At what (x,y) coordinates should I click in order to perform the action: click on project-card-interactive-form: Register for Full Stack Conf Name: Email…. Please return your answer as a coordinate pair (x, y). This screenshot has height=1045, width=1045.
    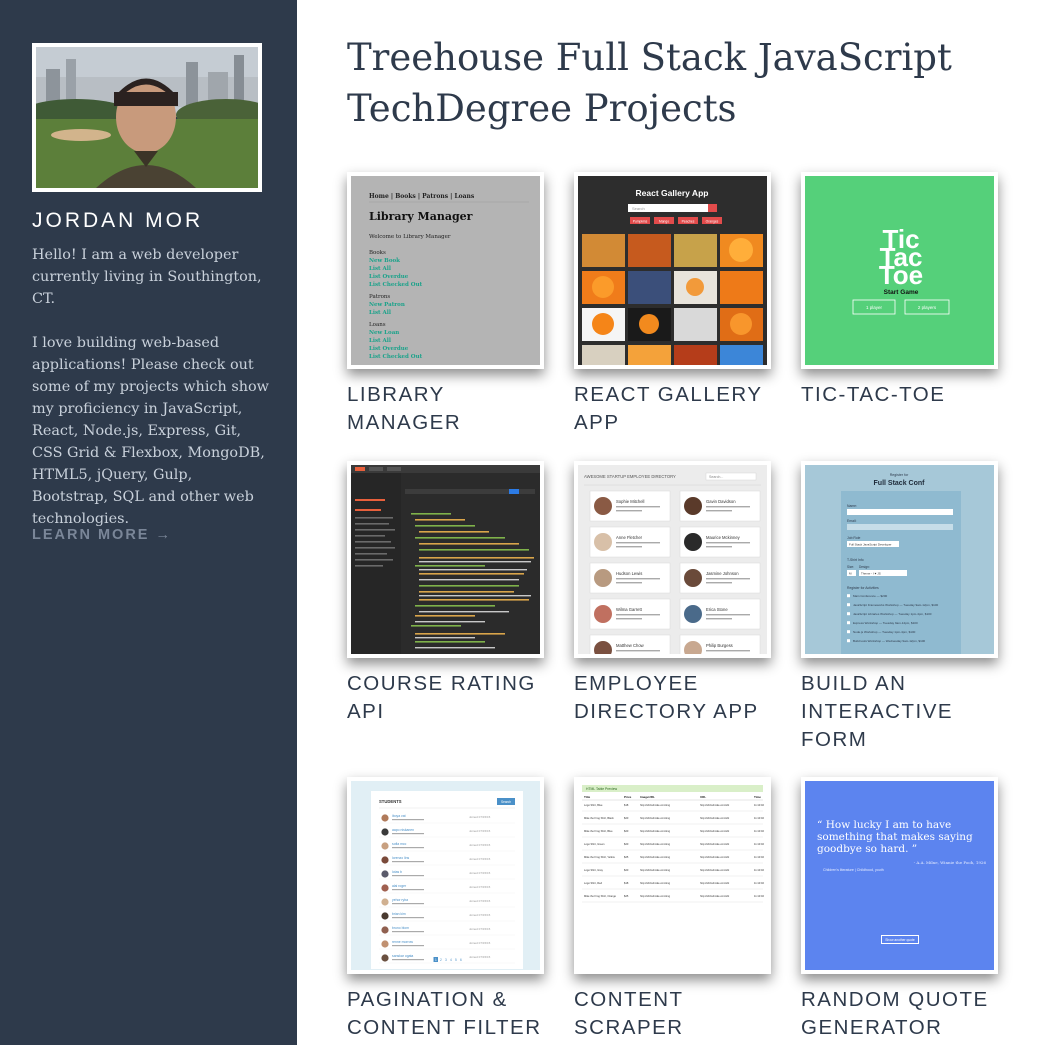
    Looking at the image, I should click on (899, 607).